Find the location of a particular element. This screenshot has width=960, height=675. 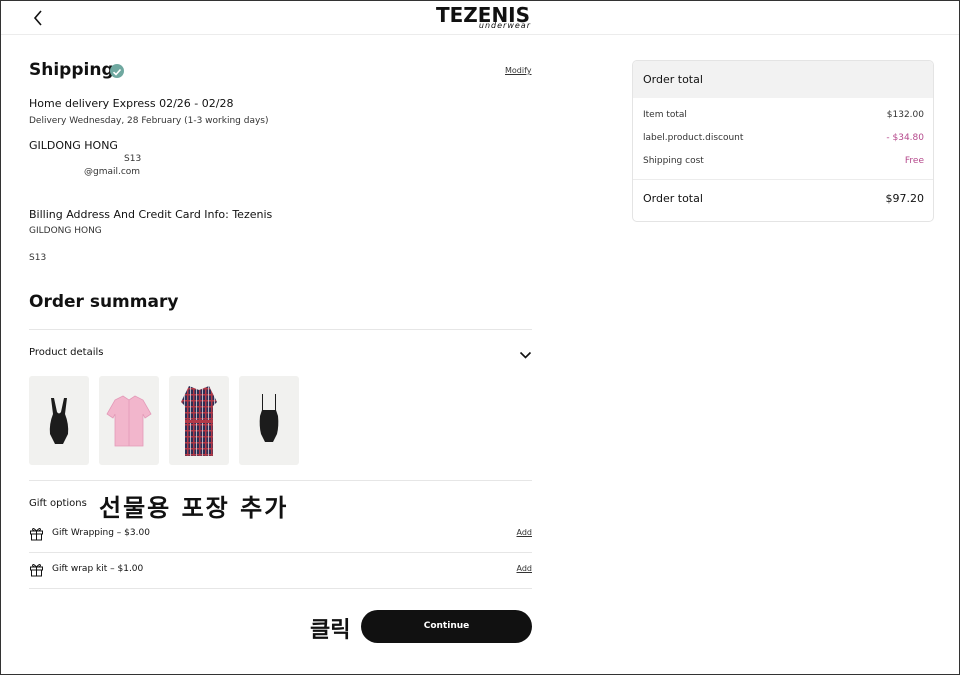

shipping-cost-label: Shipping cost is located at coordinates (673, 161).